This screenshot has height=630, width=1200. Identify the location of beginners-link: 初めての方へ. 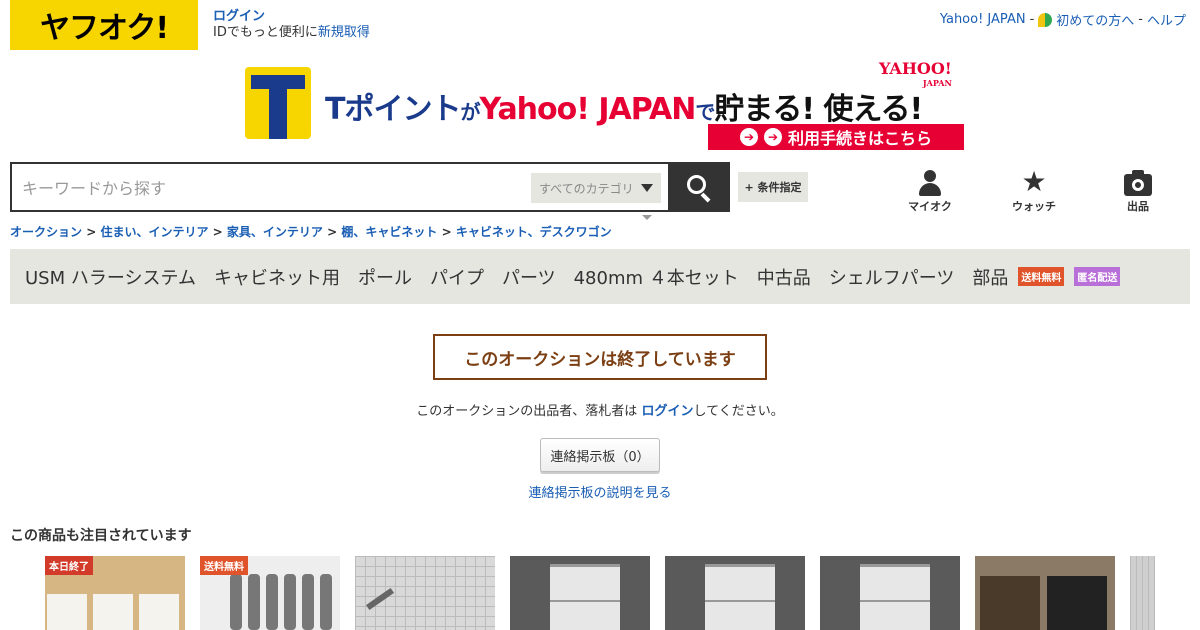
(1095, 19).